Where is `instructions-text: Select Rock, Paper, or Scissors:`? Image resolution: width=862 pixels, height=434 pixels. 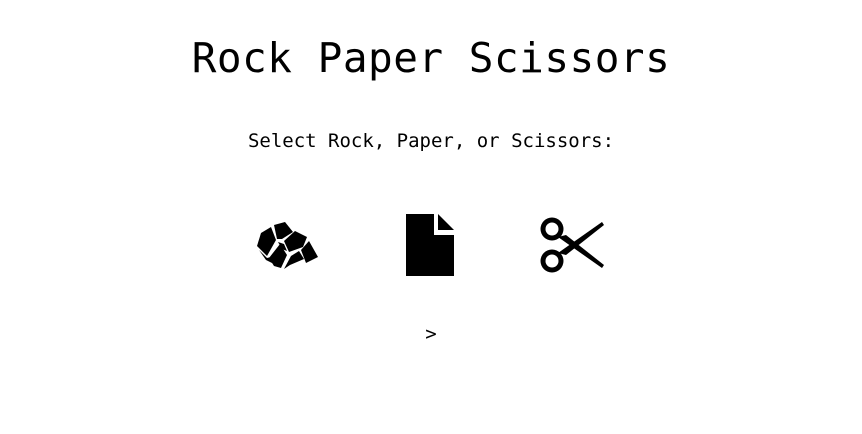 instructions-text: Select Rock, Paper, or Scissors: is located at coordinates (431, 141).